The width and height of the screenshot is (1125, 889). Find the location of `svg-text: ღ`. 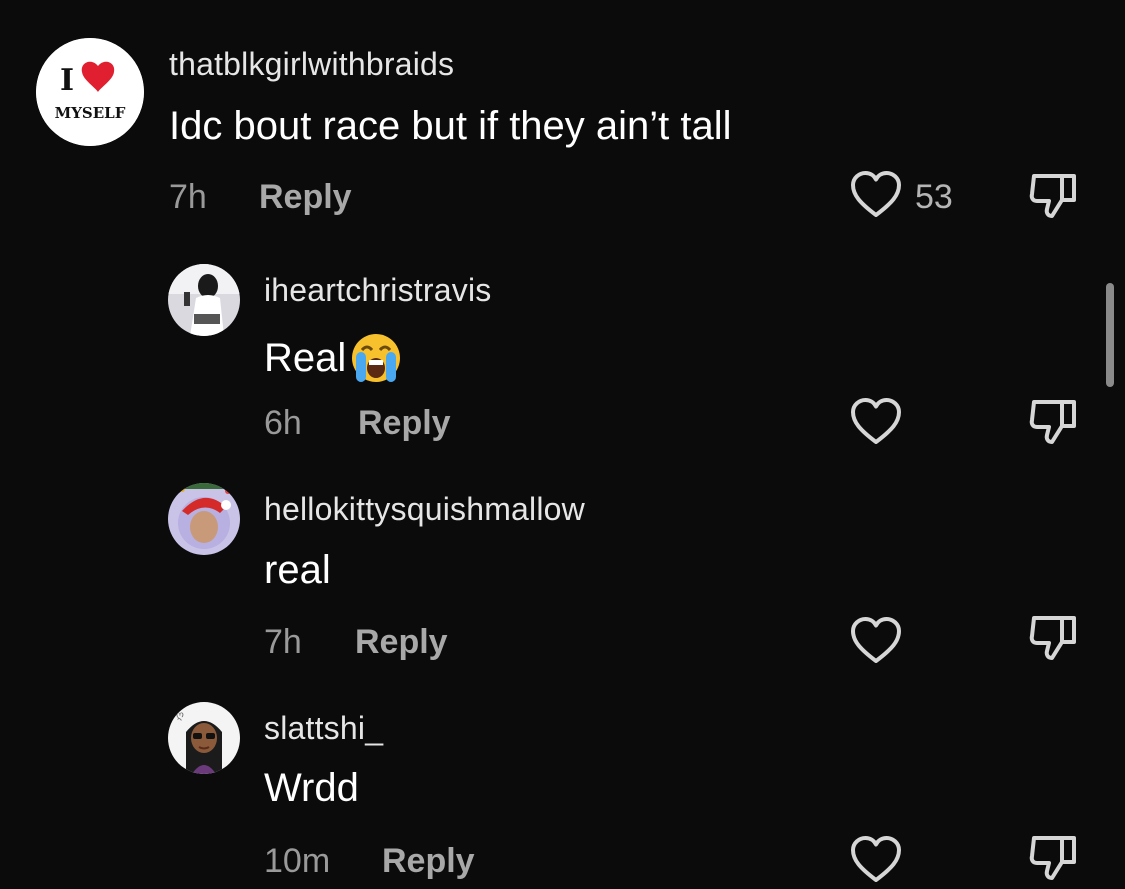

svg-text: ღ is located at coordinates (180, 715).